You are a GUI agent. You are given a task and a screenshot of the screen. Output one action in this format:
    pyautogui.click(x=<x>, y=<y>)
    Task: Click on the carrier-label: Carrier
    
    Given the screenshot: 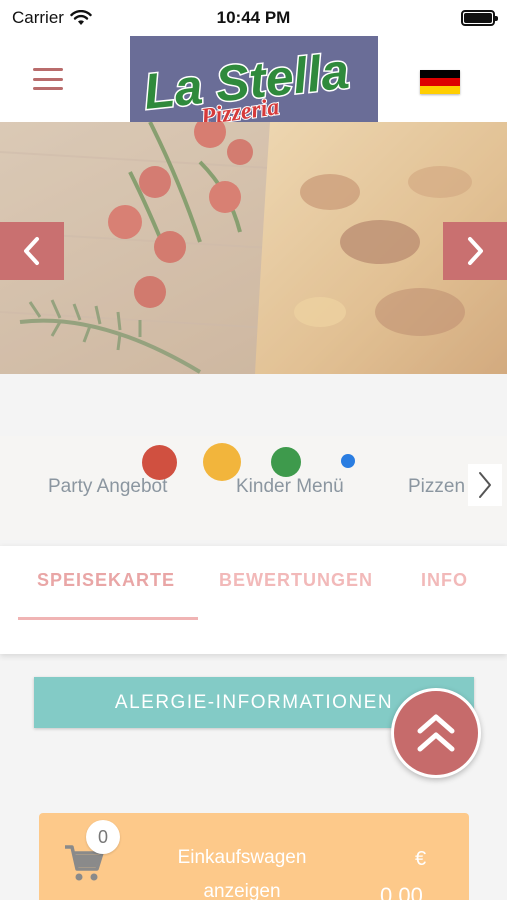 What is the action you would take?
    pyautogui.click(x=38, y=17)
    